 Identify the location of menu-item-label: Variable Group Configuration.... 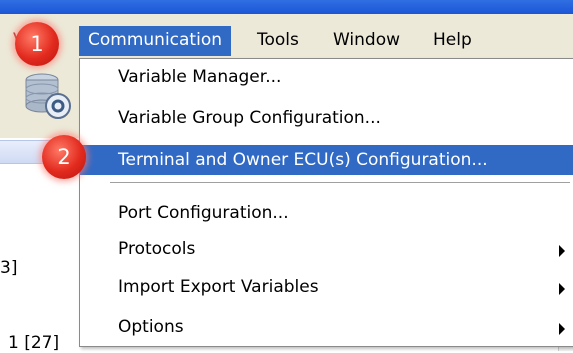
(249, 118).